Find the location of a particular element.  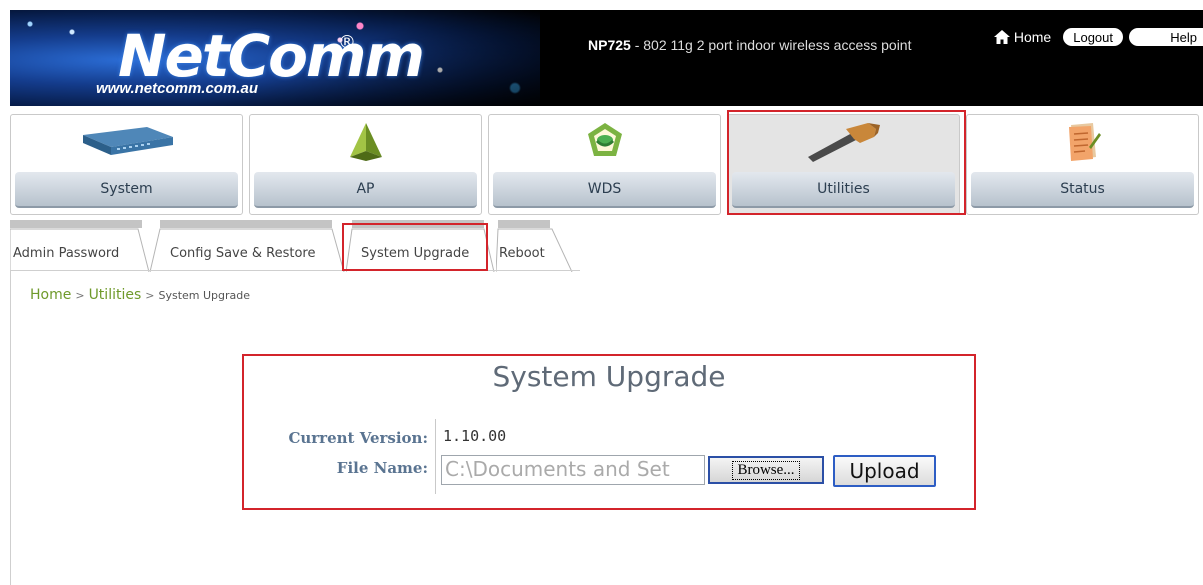

tab-reboot-label: Reboot is located at coordinates (522, 253).